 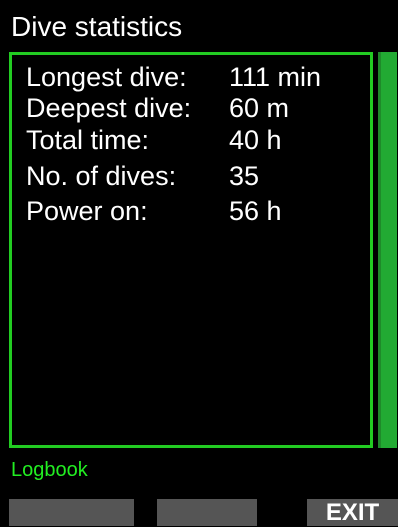 I want to click on exit-button: EXIT, so click(x=352, y=512).